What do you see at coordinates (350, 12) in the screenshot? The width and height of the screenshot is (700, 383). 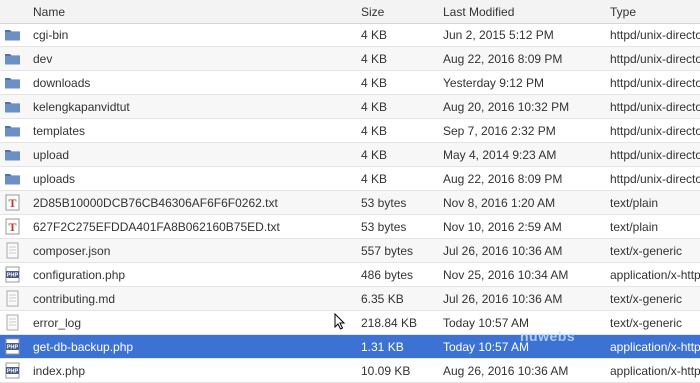 I see `file-list-header: Name Size Last Modified Type` at bounding box center [350, 12].